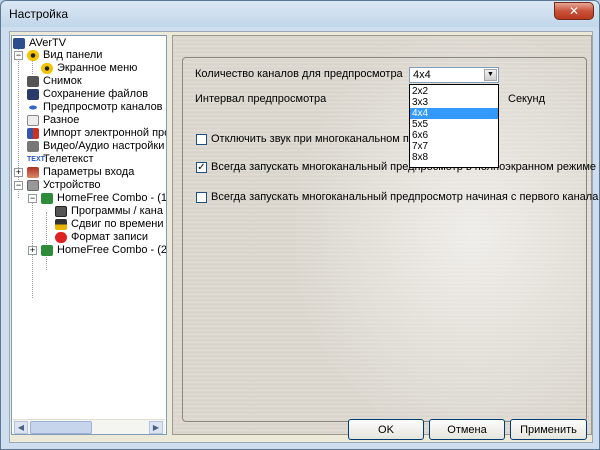 Image resolution: width=600 pixels, height=450 pixels. Describe the element at coordinates (96, 159) in the screenshot. I see `tree-item-teletext: TEXT Телетекст` at that location.